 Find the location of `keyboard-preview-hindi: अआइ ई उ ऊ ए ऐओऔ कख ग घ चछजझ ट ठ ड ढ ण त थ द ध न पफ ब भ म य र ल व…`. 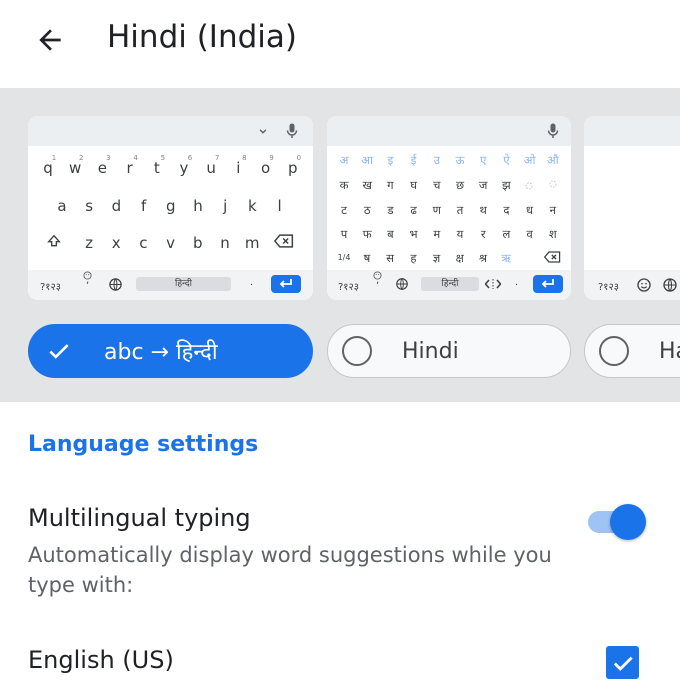

keyboard-preview-hindi: अआइ ई उ ऊ ए ऐओऔ कख ग घ चछजझ ट ठ ड ढ ण त थ द ध न पफ ब भ म य र ल व… is located at coordinates (449, 208).